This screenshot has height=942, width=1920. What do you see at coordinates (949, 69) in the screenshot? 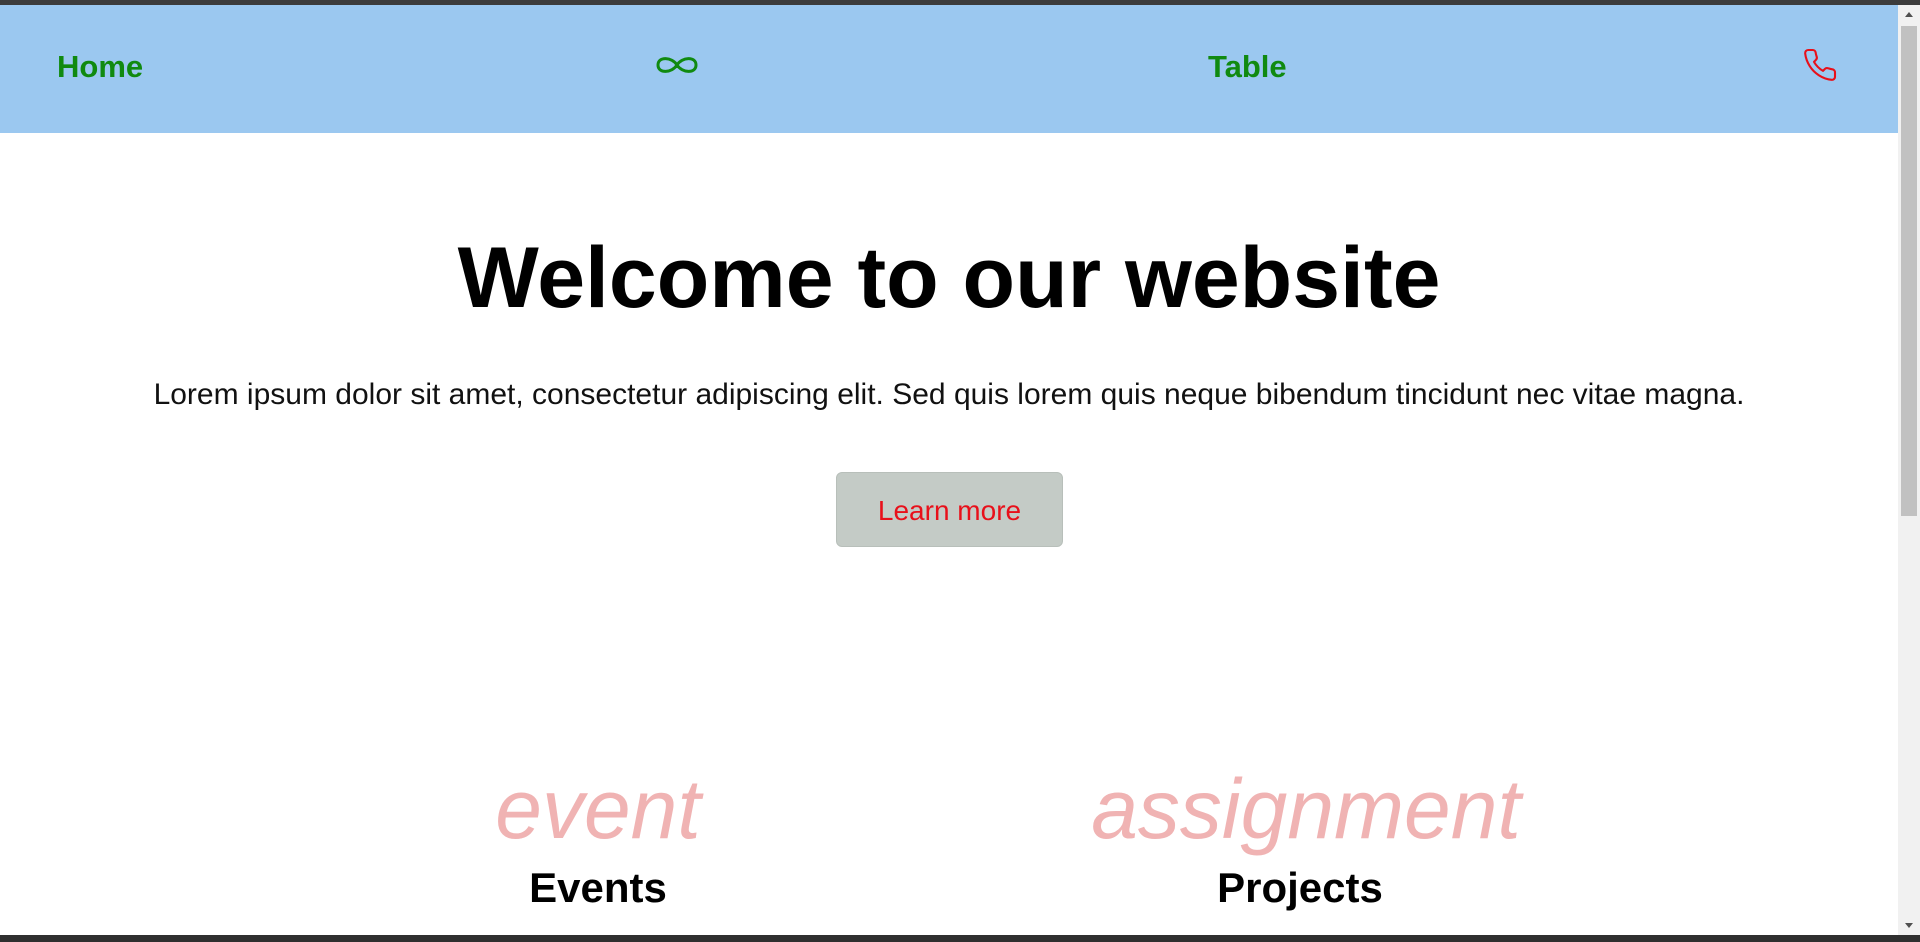
I see `navbar: Home Table` at bounding box center [949, 69].